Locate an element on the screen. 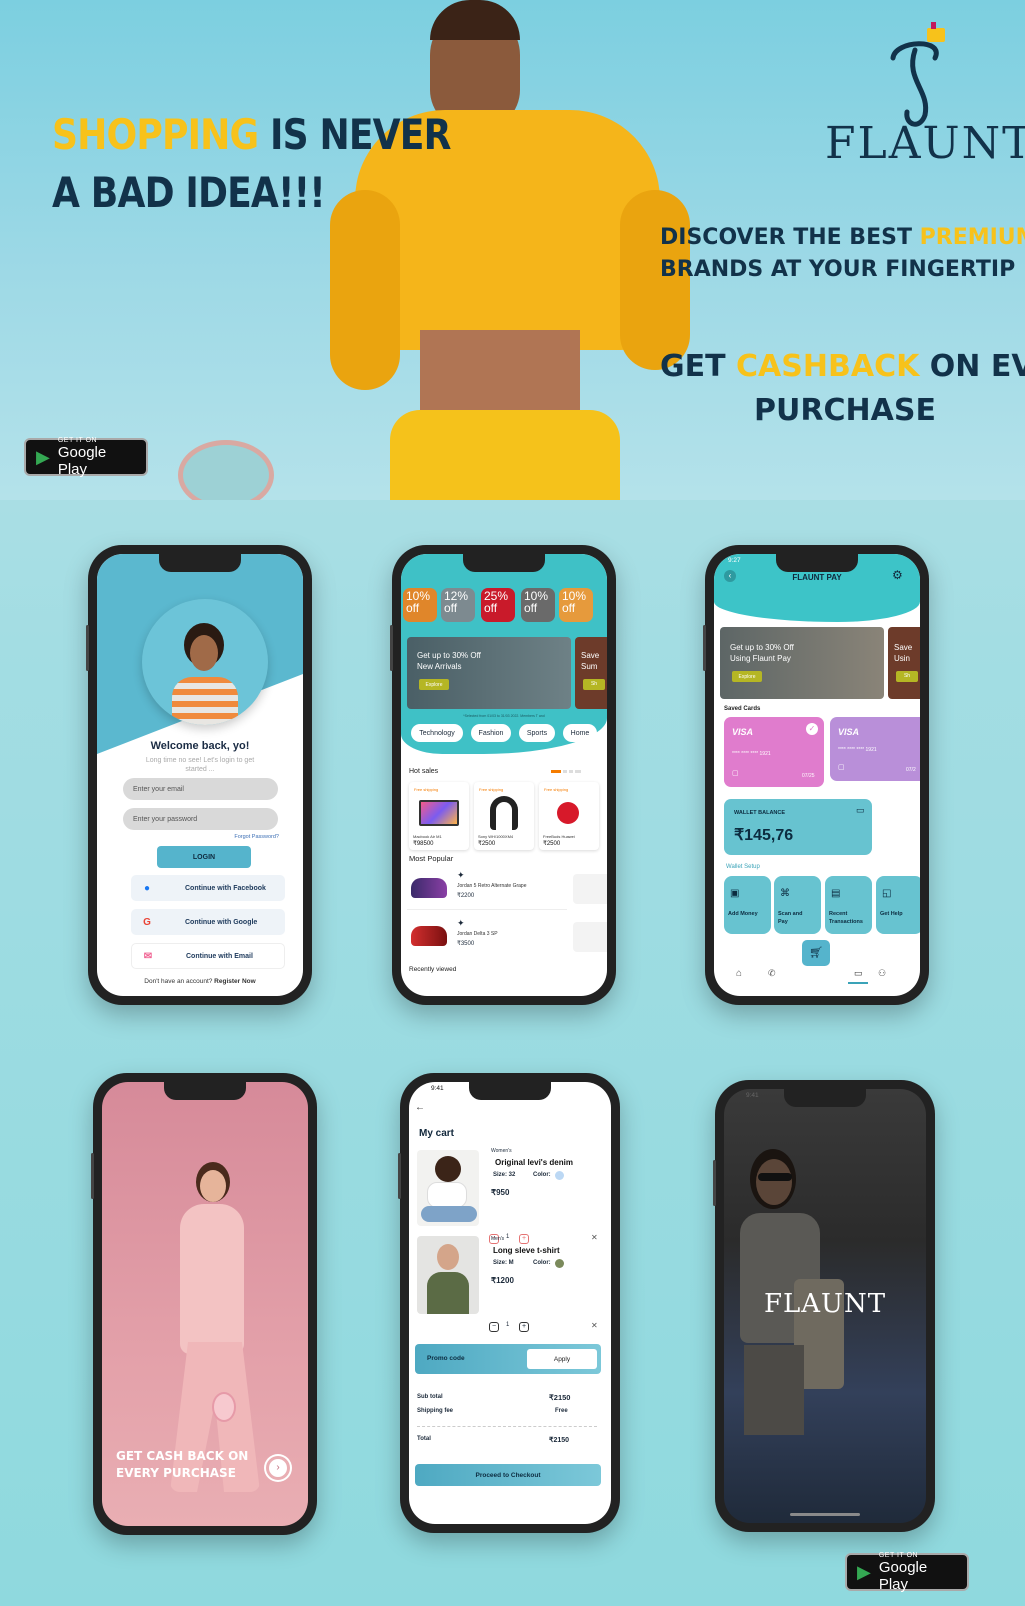 The image size is (1025, 1606). wallet-nav-icon: ▭ is located at coordinates (858, 973).